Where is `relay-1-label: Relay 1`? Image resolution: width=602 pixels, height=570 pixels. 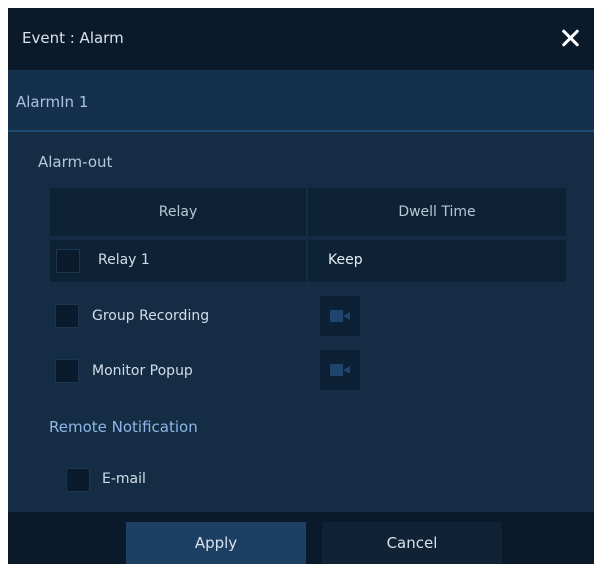
relay-1-label: Relay 1 is located at coordinates (124, 260).